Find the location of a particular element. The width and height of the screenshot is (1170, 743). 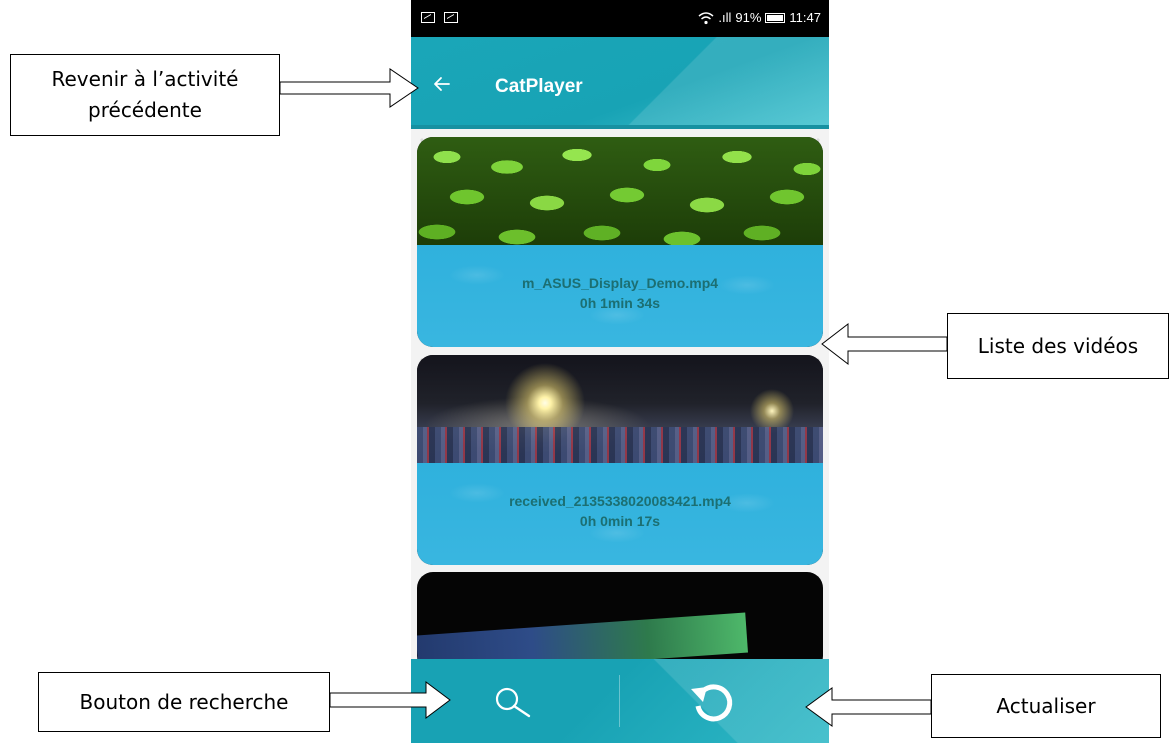

arrow-to-list is located at coordinates (884, 344).